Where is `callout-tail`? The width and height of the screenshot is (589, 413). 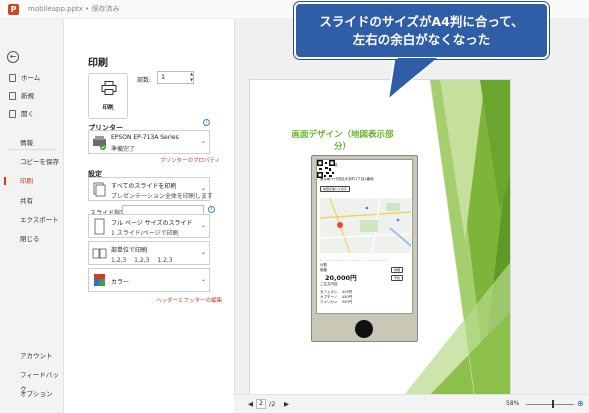
callout-tail is located at coordinates (414, 78).